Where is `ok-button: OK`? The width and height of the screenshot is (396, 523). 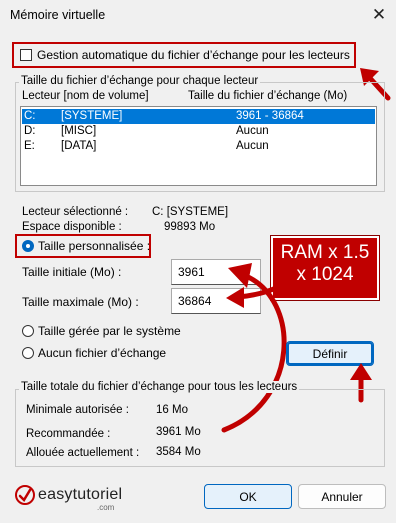 ok-button: OK is located at coordinates (248, 496).